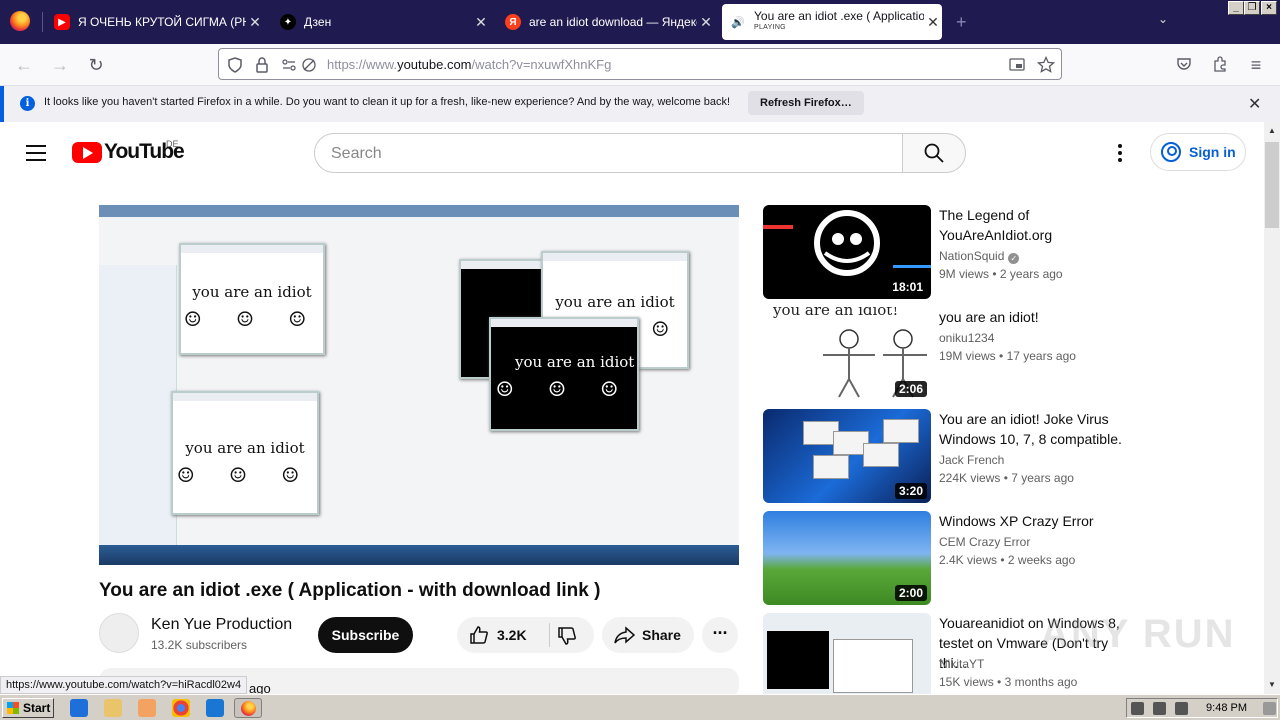  Describe the element at coordinates (318, 22) in the screenshot. I see `tab-title: Дзен` at that location.